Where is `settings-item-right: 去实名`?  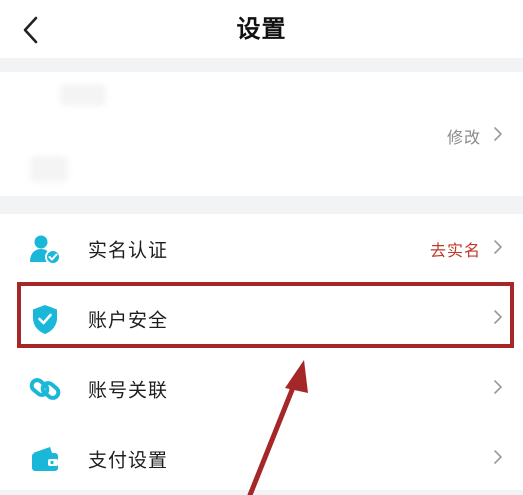
settings-item-right: 去实名 is located at coordinates (466, 249).